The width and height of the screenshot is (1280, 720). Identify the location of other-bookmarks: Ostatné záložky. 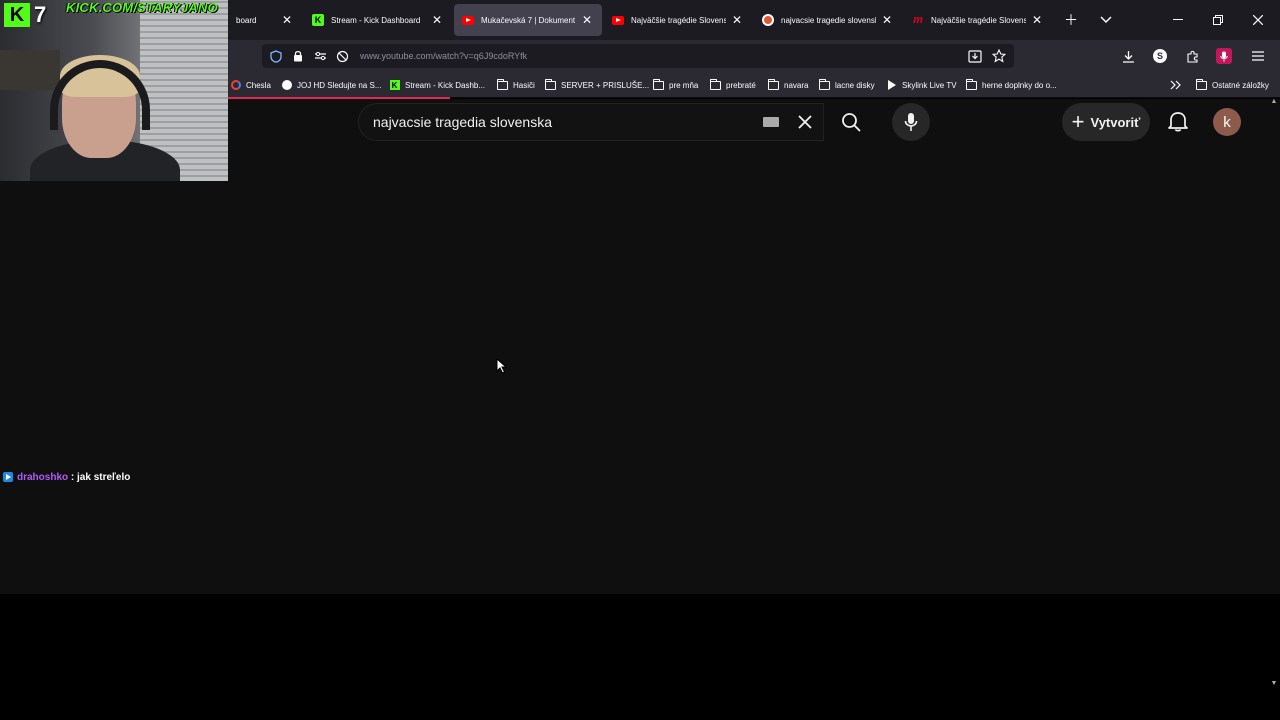
(1232, 85).